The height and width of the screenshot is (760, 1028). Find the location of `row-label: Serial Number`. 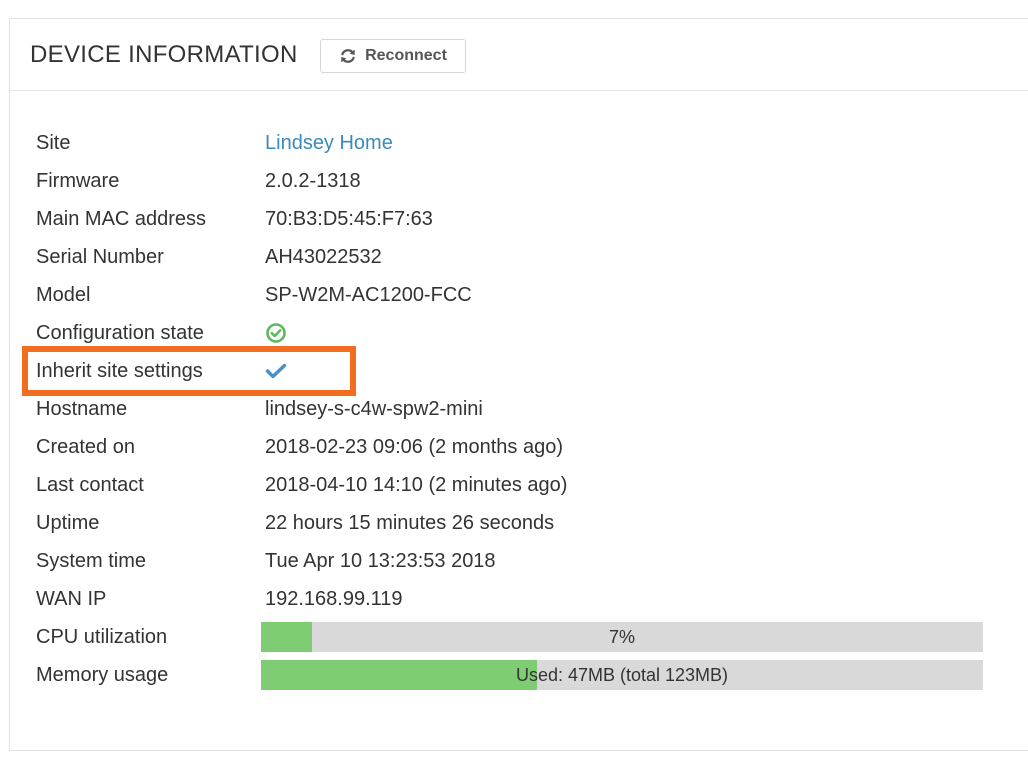

row-label: Serial Number is located at coordinates (100, 257).